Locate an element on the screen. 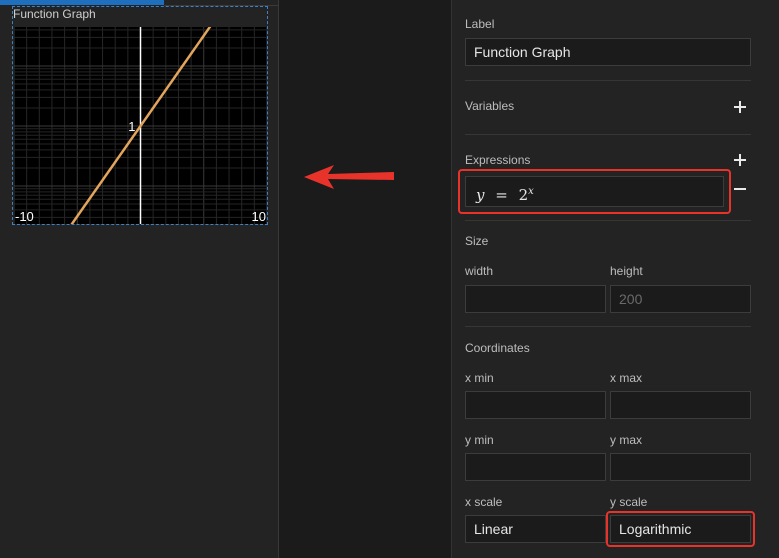  label-input: Function Graph is located at coordinates (608, 52).